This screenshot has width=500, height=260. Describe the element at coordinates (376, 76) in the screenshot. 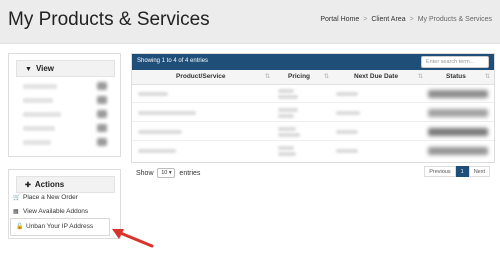

I see `column-next-due-date: Next Due Date` at that location.